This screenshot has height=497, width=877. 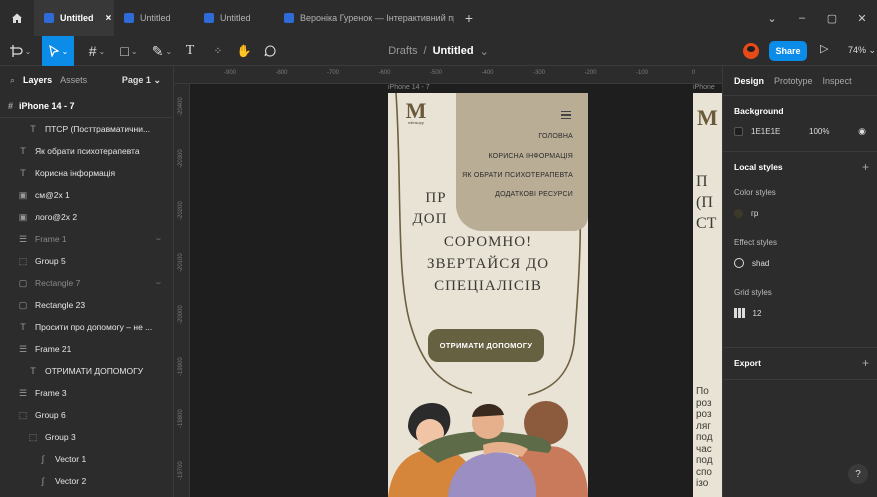 What do you see at coordinates (364, 18) in the screenshot?
I see `tab-prototype: Вероніка Гуренок — Інтерактивний прот` at bounding box center [364, 18].